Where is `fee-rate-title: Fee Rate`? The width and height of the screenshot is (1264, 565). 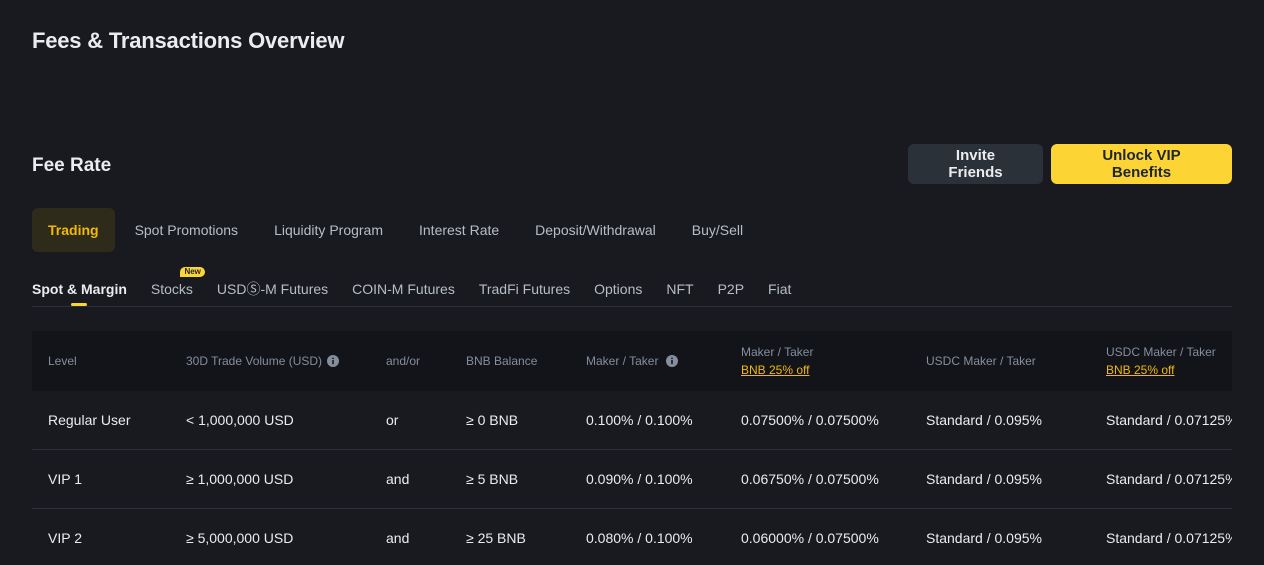 fee-rate-title: Fee Rate is located at coordinates (72, 165).